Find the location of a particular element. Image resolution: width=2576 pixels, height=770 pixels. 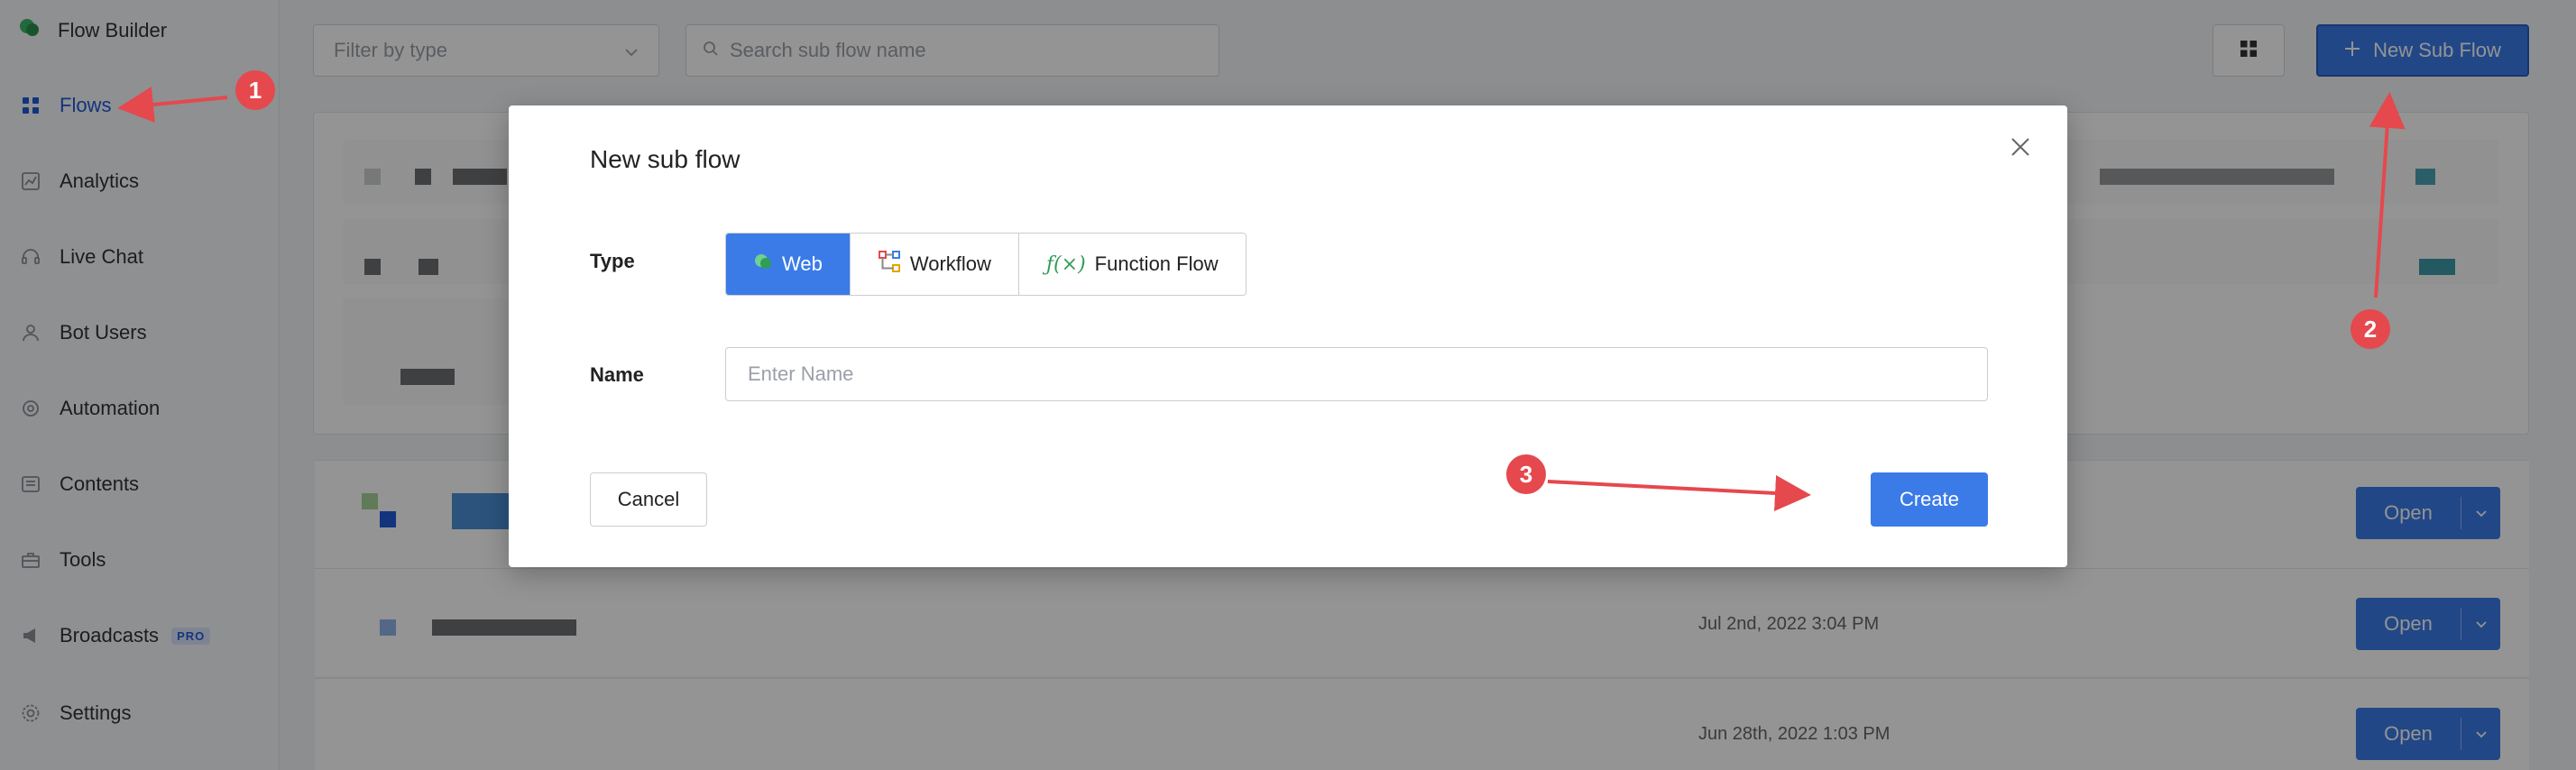

step-marker: 3 is located at coordinates (1526, 474).